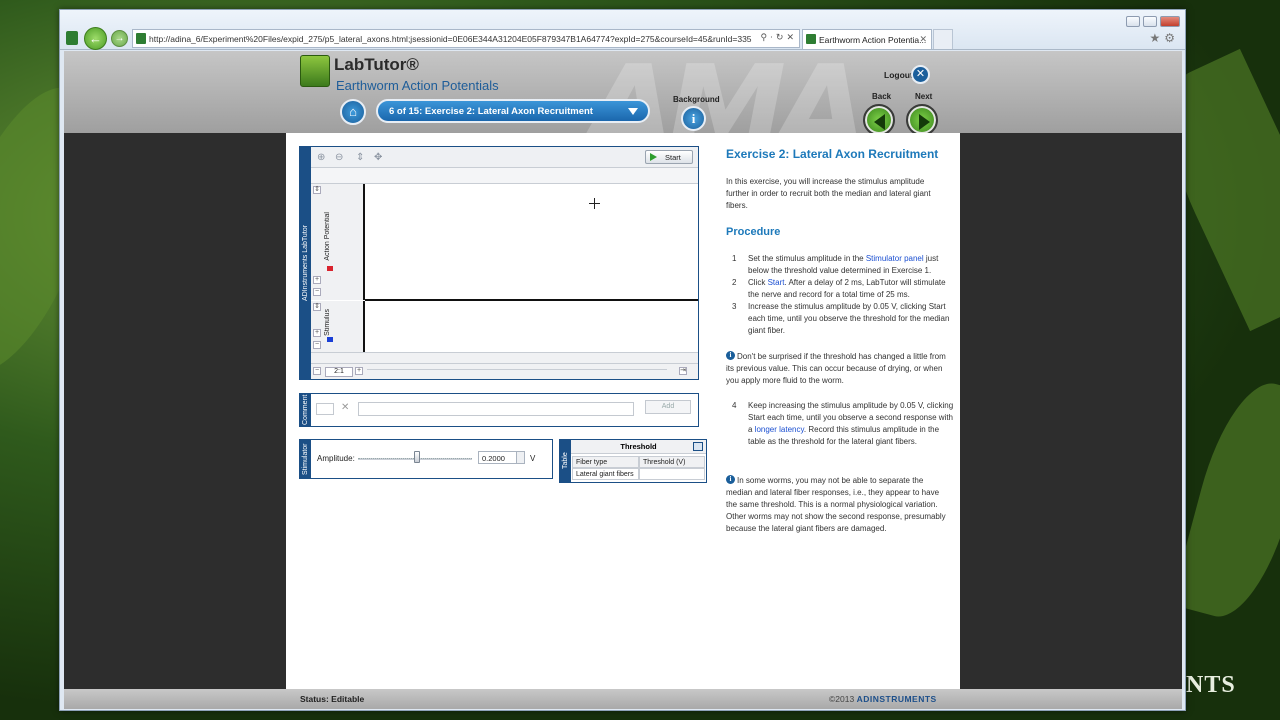 The image size is (1280, 720). Describe the element at coordinates (520, 457) in the screenshot. I see `amplitude-spinner` at that location.